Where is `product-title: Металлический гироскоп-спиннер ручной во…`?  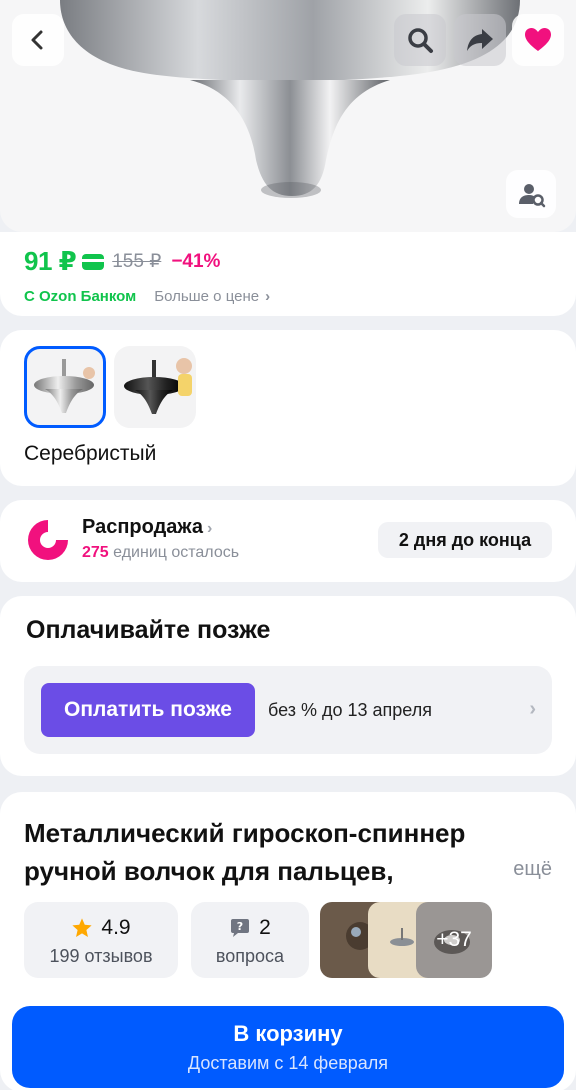
product-title: Металлический гироскоп-спиннер ручной во… is located at coordinates (245, 852).